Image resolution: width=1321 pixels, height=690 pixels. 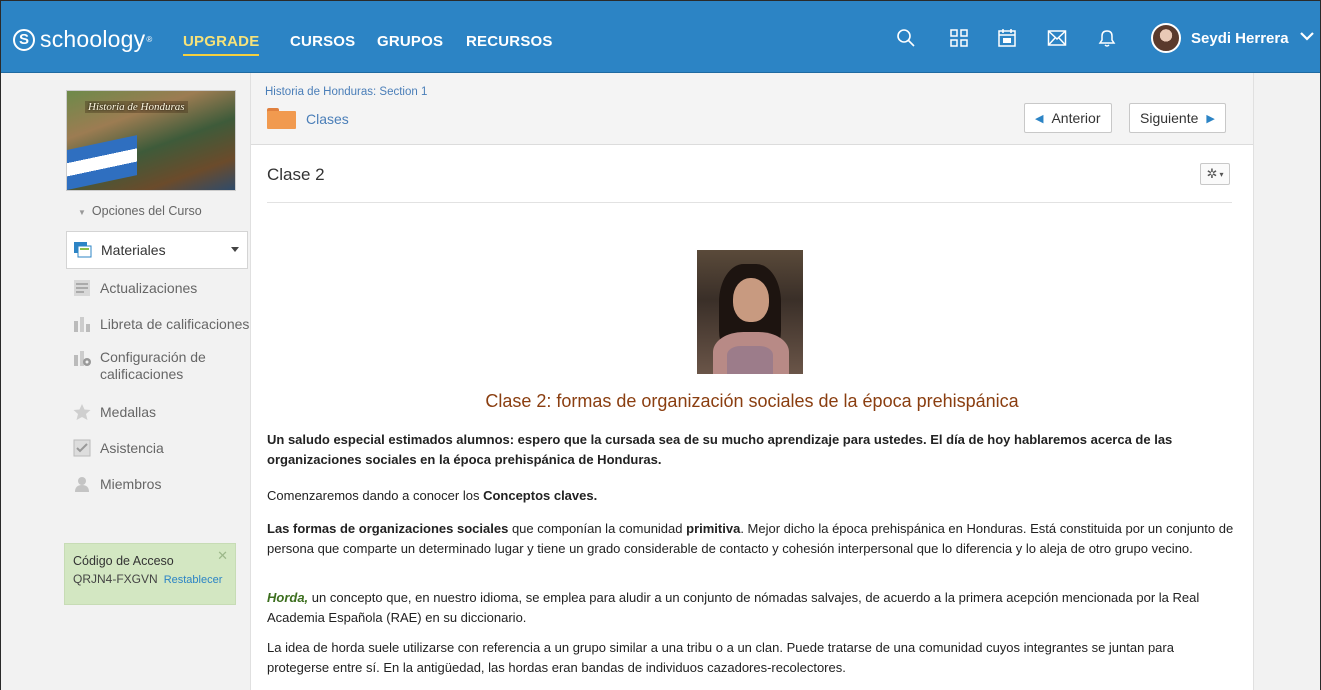 I want to click on sidebar-item-medallas: Medallas, so click(x=157, y=412).